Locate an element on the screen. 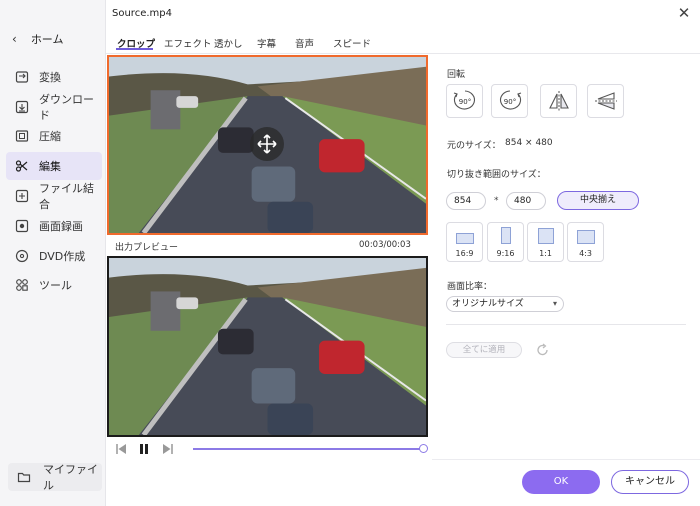 This screenshot has height=506, width=700. move-crop-handle is located at coordinates (267, 144).